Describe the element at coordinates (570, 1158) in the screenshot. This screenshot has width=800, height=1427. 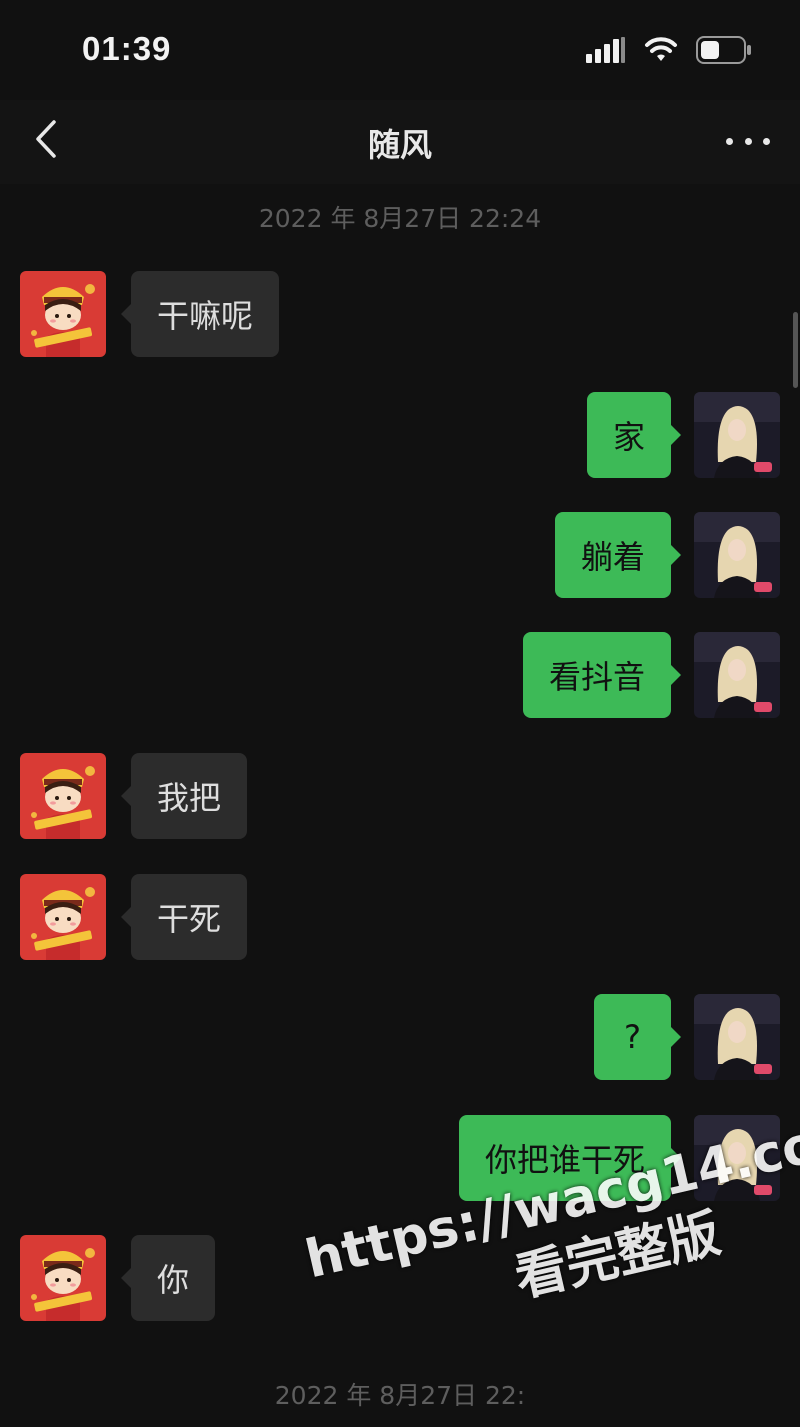
I see `outgoing-message-bubble: 你把谁干死` at that location.